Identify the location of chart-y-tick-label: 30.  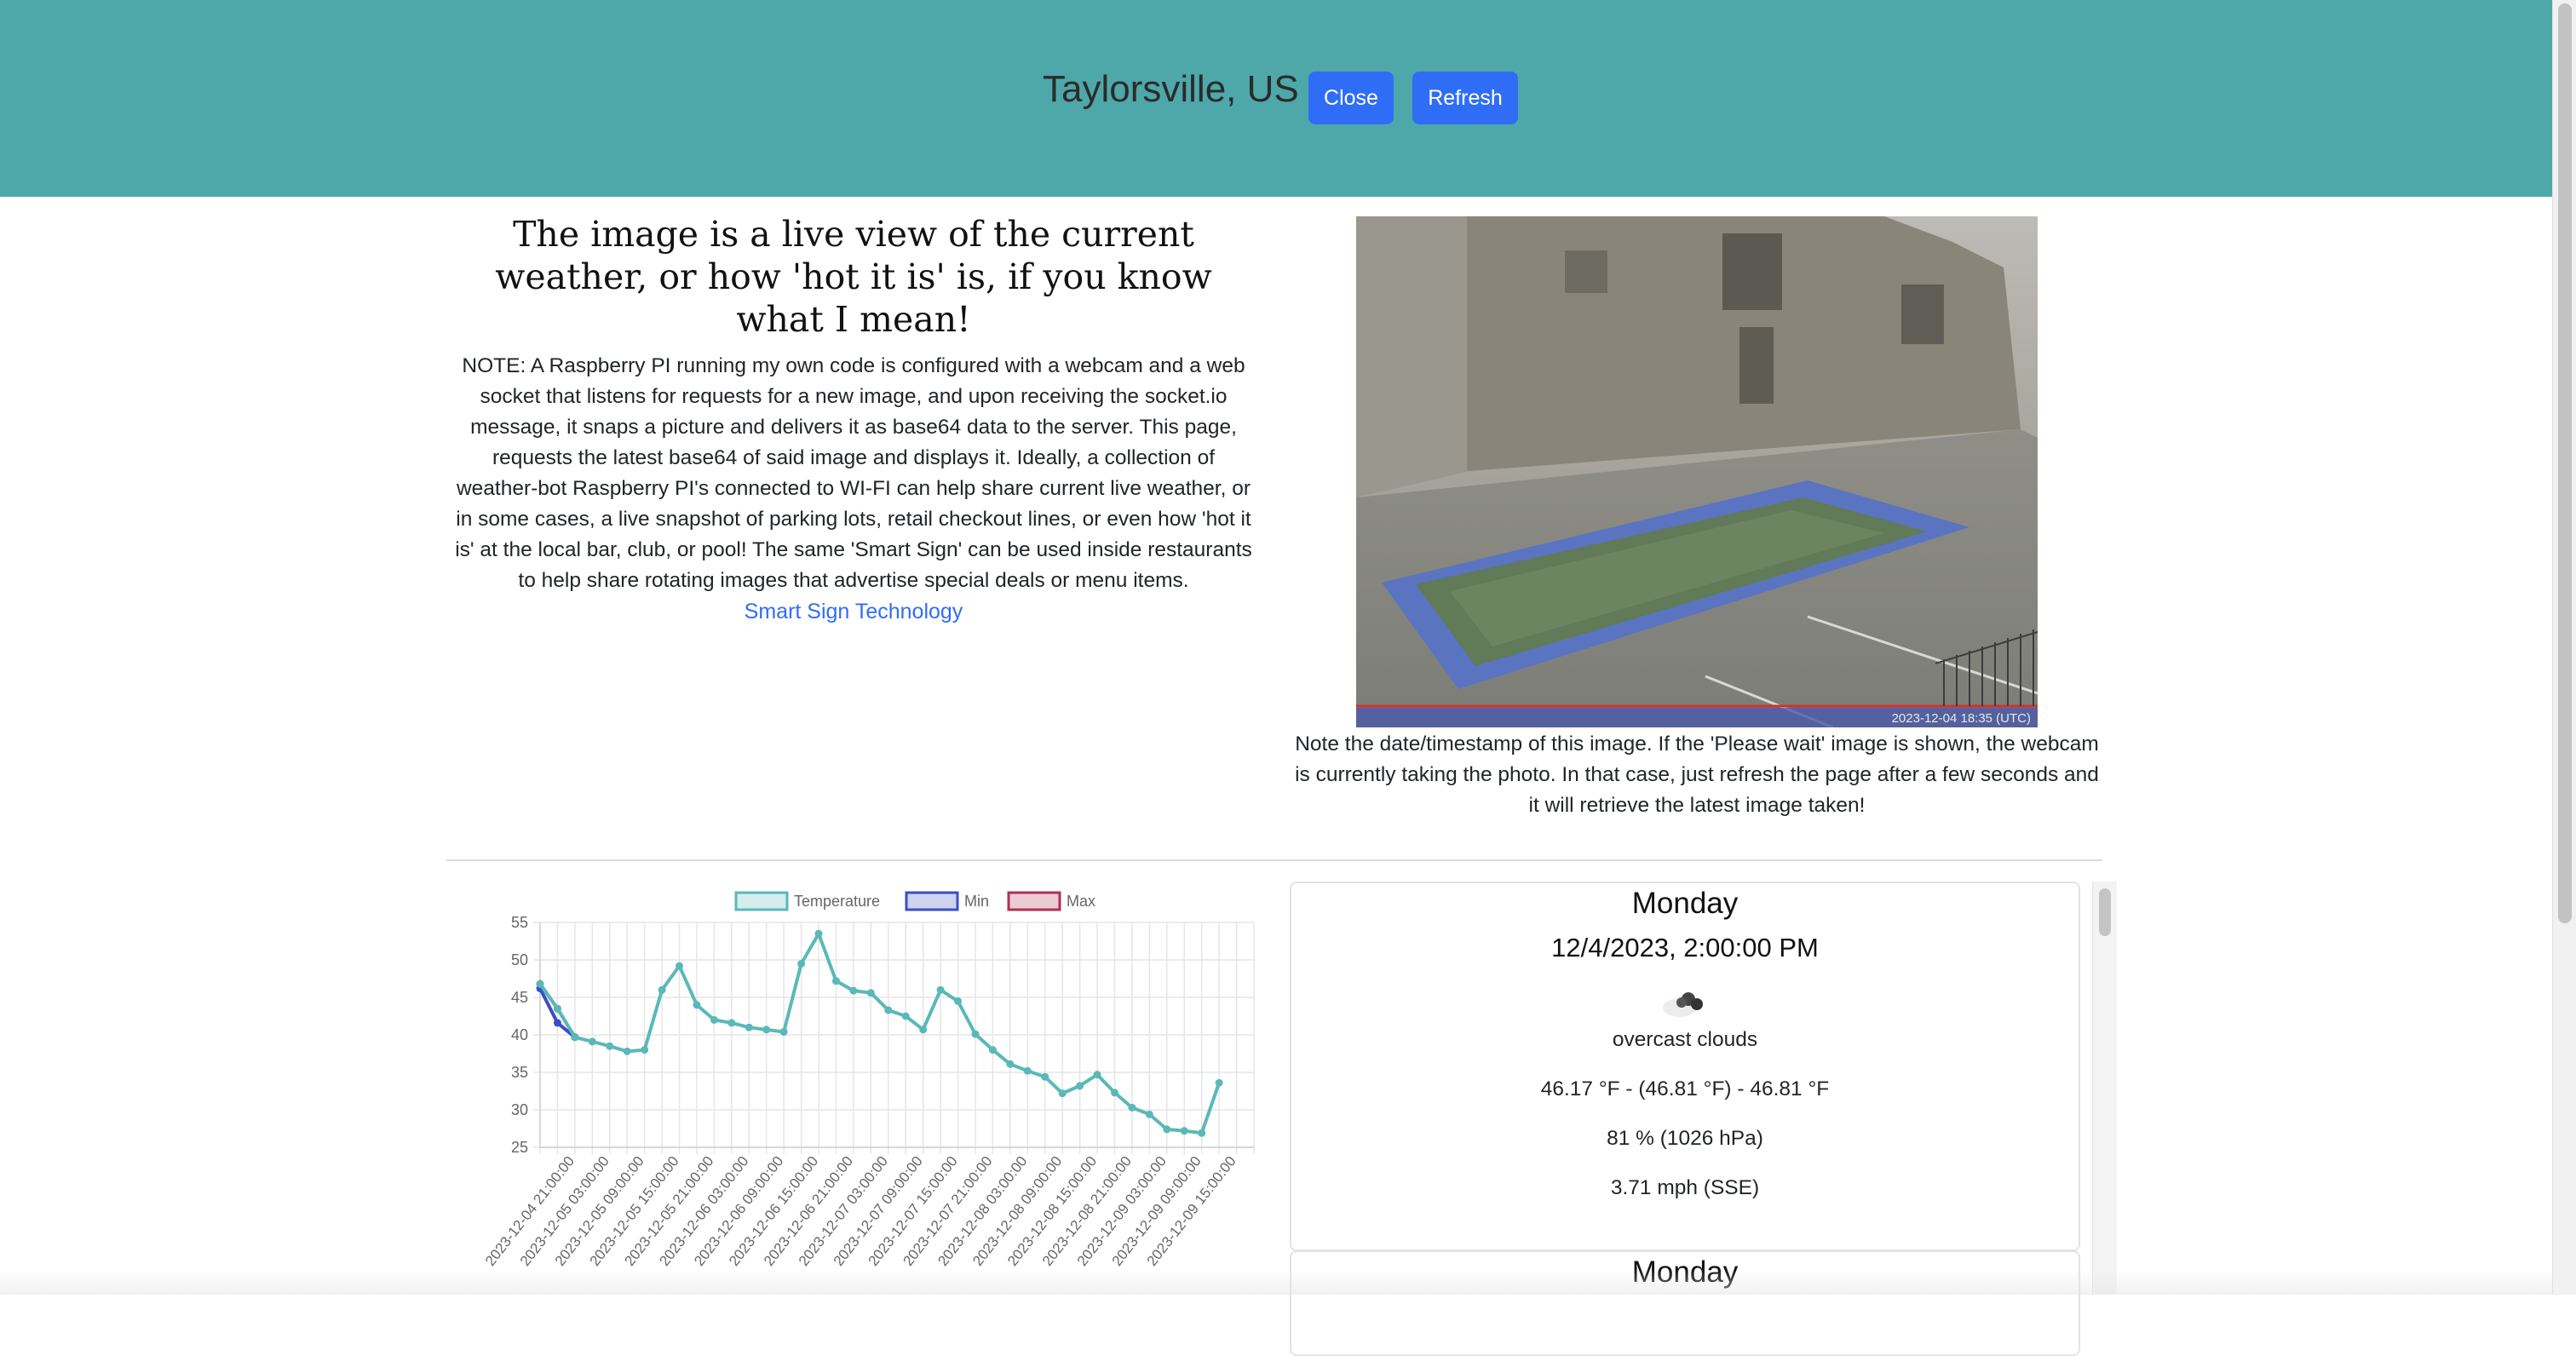
(520, 1109).